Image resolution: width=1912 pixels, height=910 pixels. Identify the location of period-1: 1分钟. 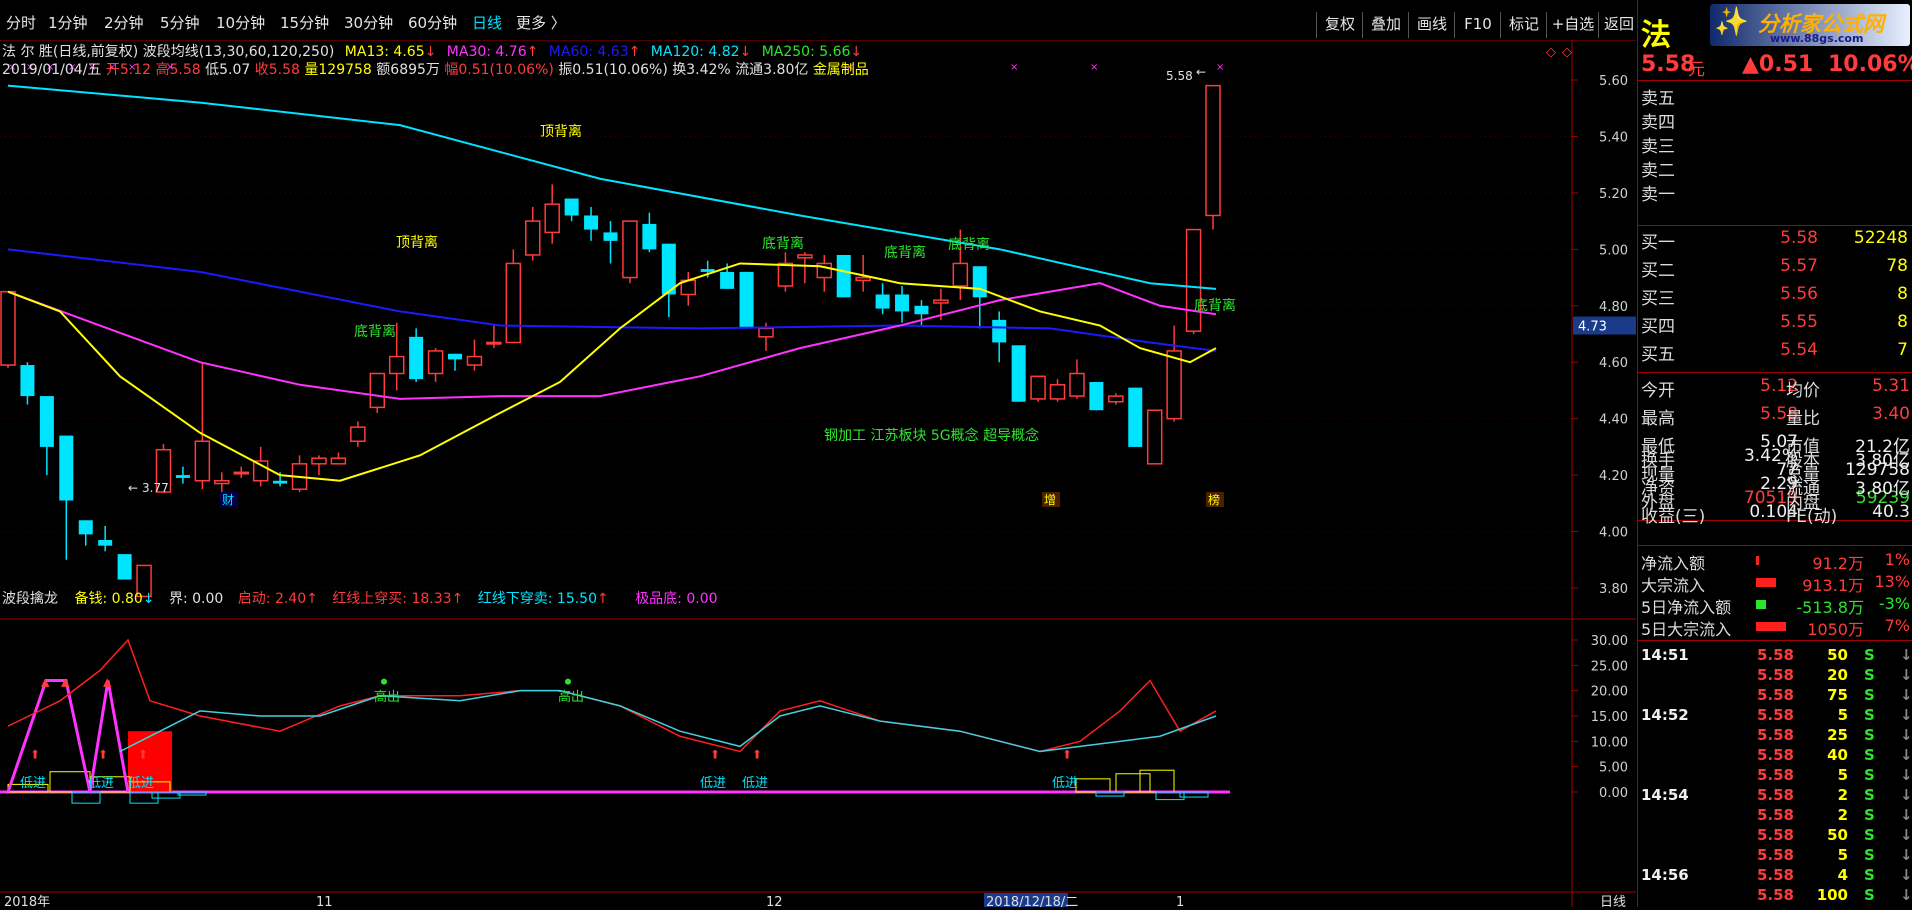
(68, 22).